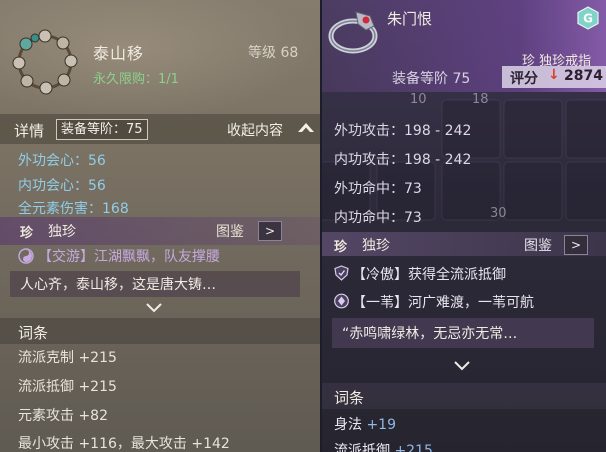  I want to click on svg-text: G, so click(588, 19).